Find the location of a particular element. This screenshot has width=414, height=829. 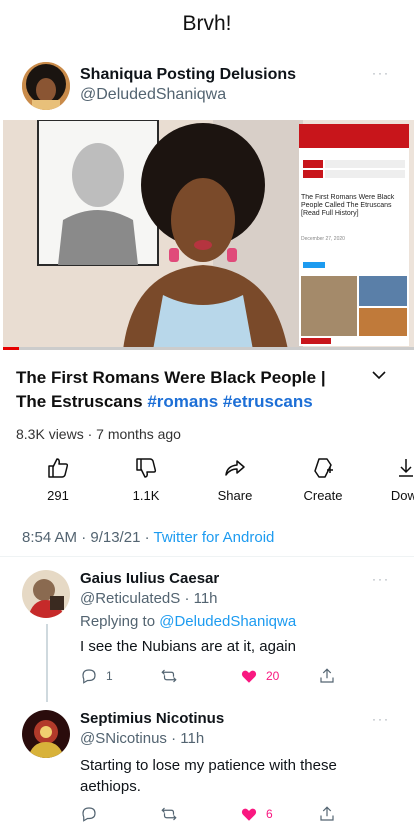

create-icon is located at coordinates (323, 468).